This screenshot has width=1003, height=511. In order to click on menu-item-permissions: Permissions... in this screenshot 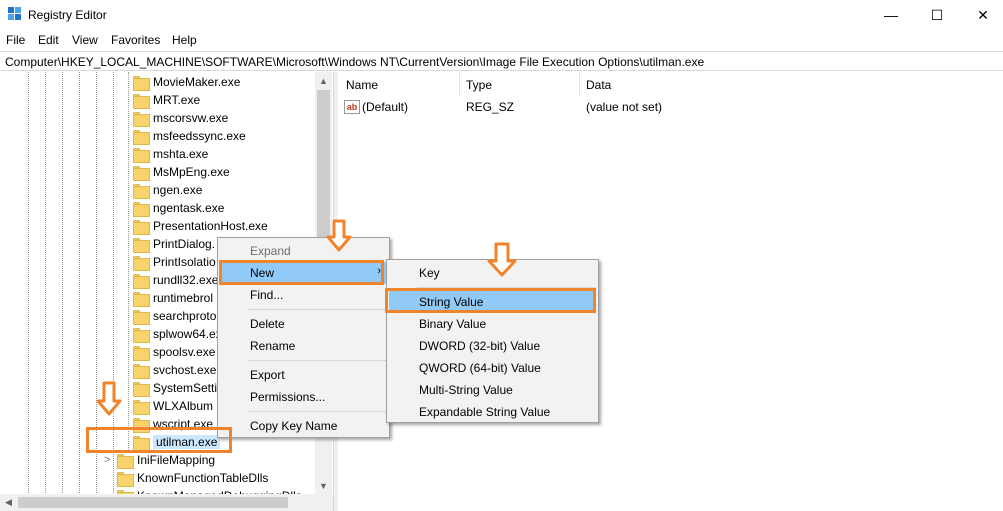, I will do `click(303, 397)`.